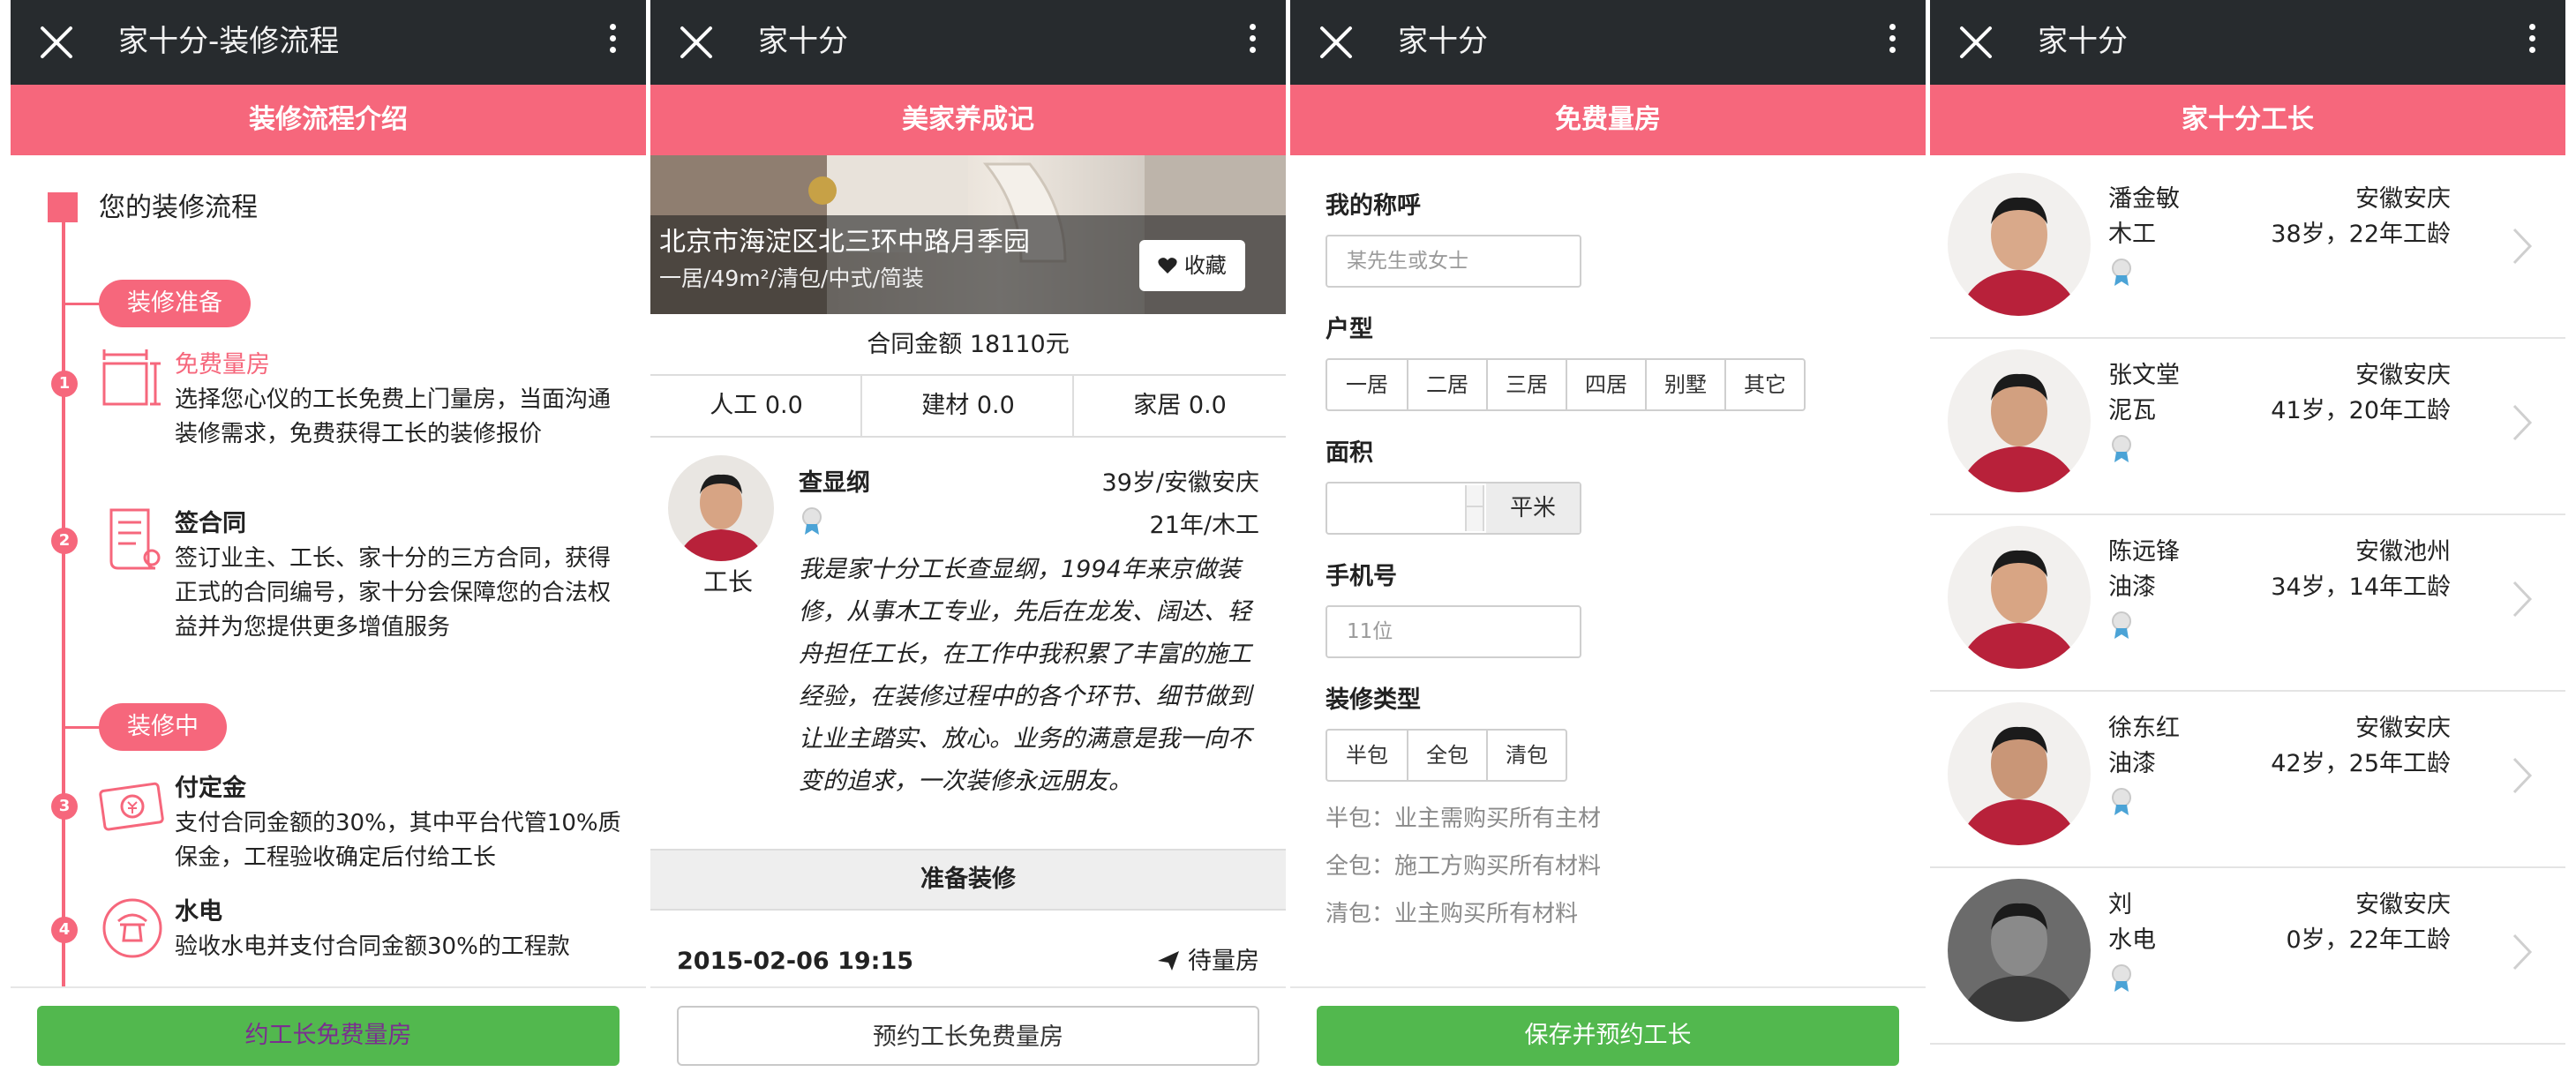 Image resolution: width=2576 pixels, height=1072 pixels. What do you see at coordinates (834, 483) in the screenshot?
I see `foreman-name: 查显纲` at bounding box center [834, 483].